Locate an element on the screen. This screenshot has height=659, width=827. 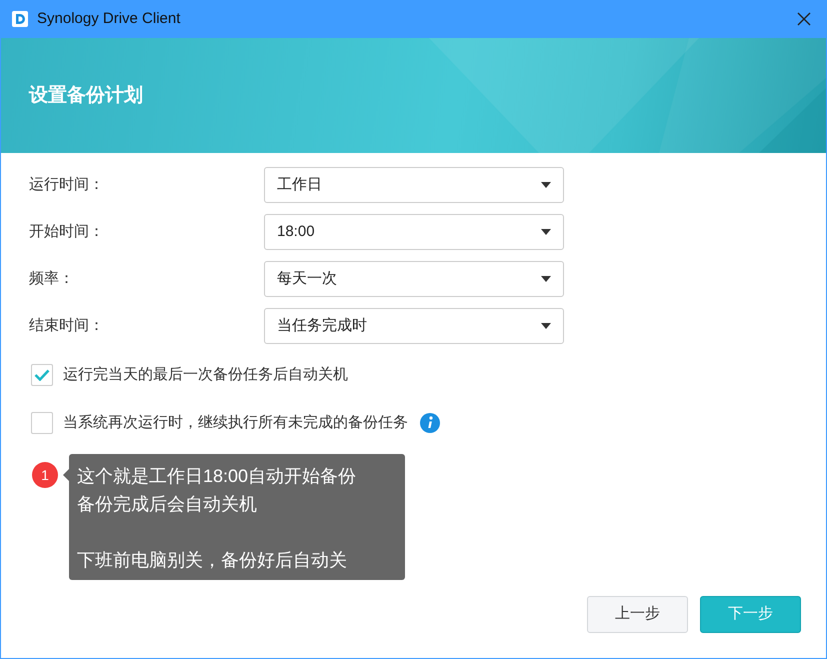
field-label: 开始时间： is located at coordinates (67, 232).